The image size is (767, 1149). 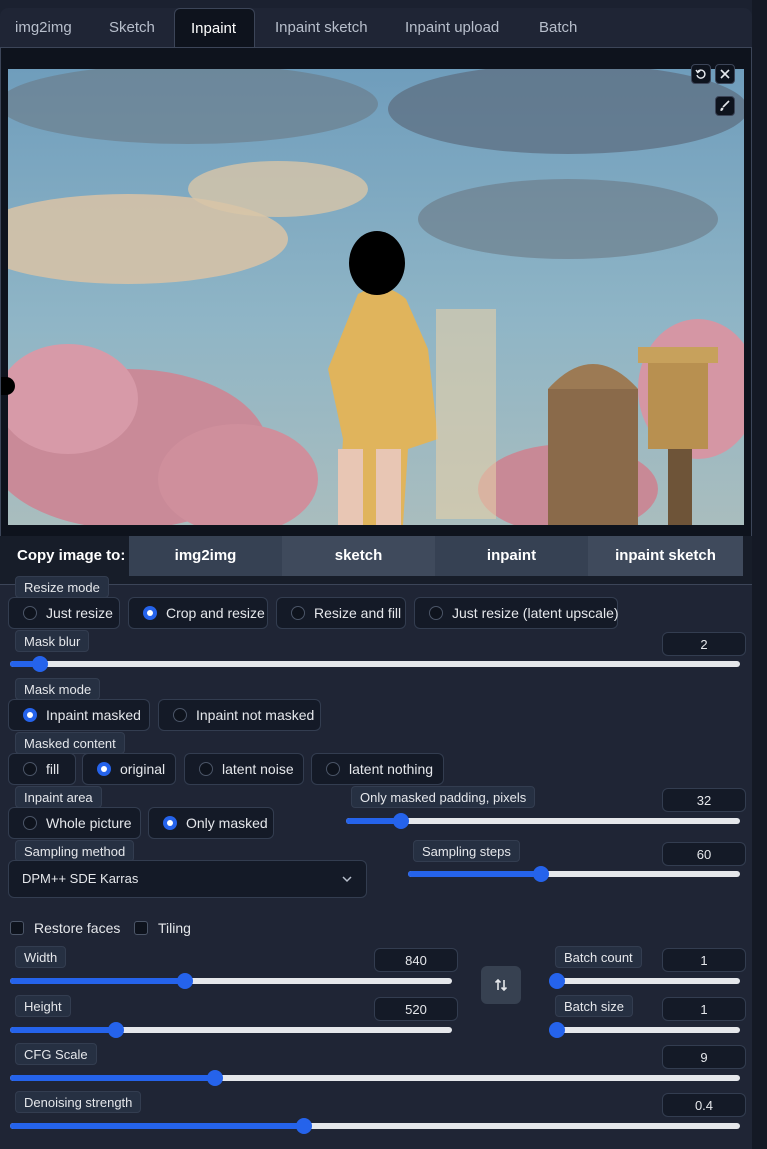 I want to click on resize-mode-resize-and-fill: Resize and fill, so click(x=341, y=613).